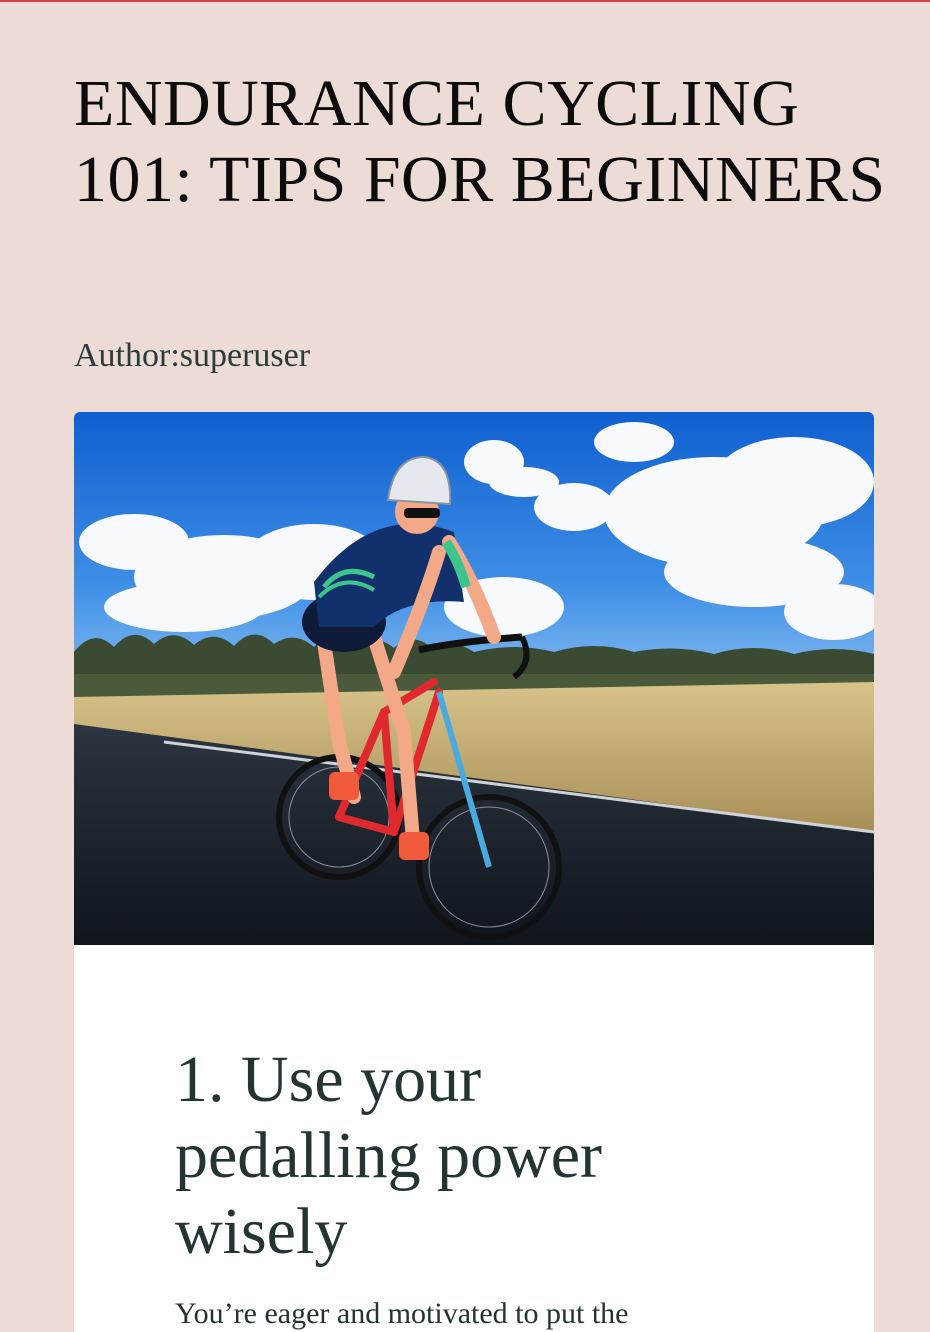 This screenshot has height=1332, width=930. I want to click on section-heading: 1. Use your pedalling power wisely, so click(475, 1156).